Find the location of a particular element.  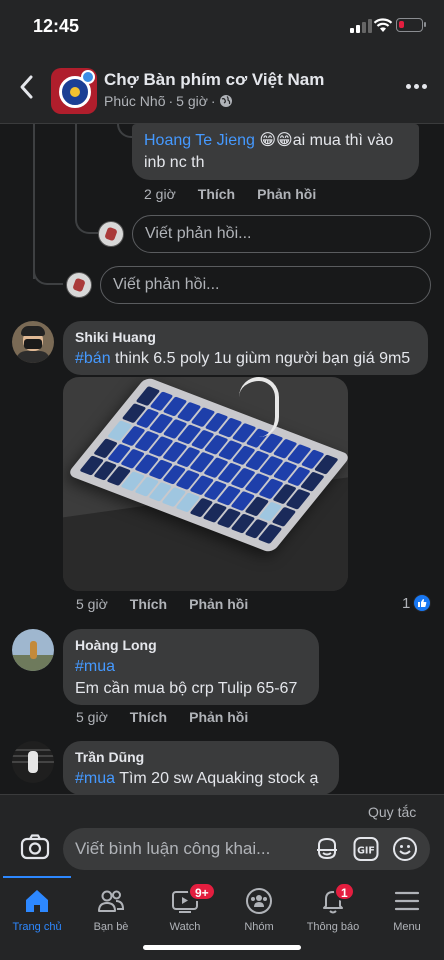

gif-icon: GIF is located at coordinates (366, 849).